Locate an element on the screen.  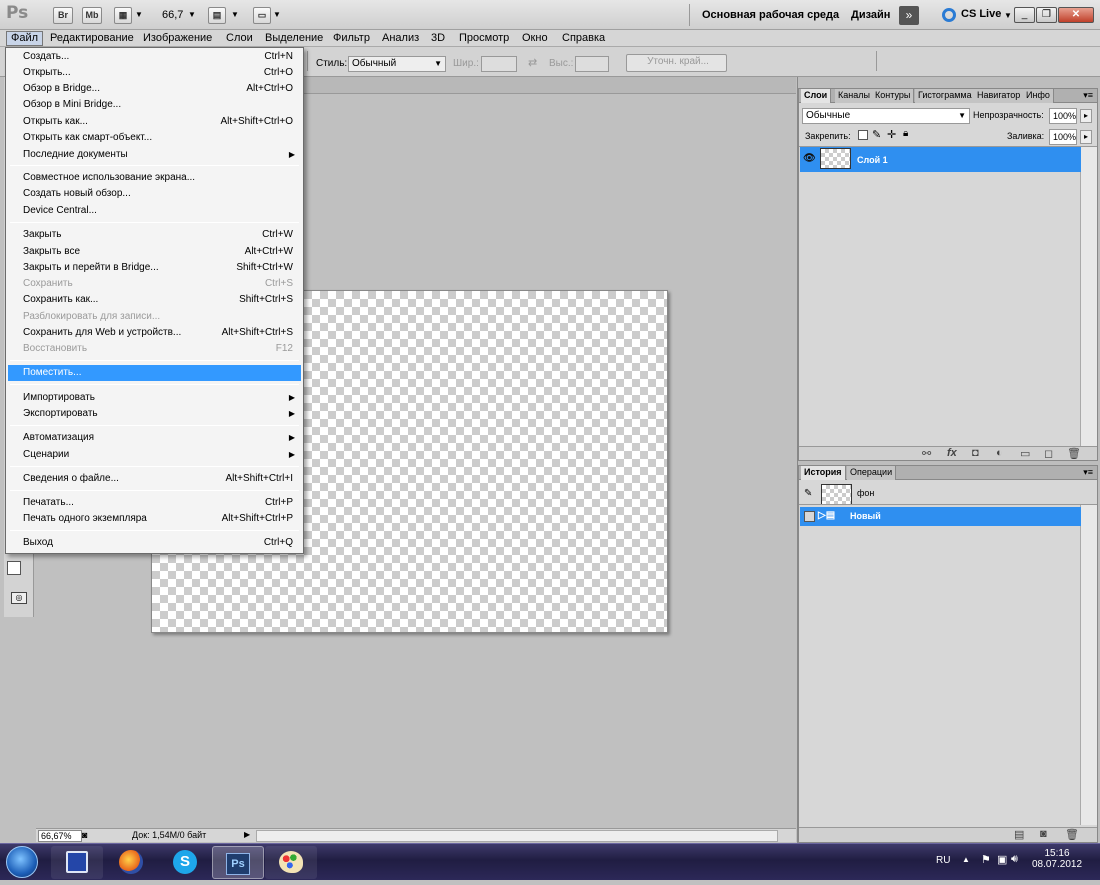
status-icon: ◙ is located at coordinates (84, 835).